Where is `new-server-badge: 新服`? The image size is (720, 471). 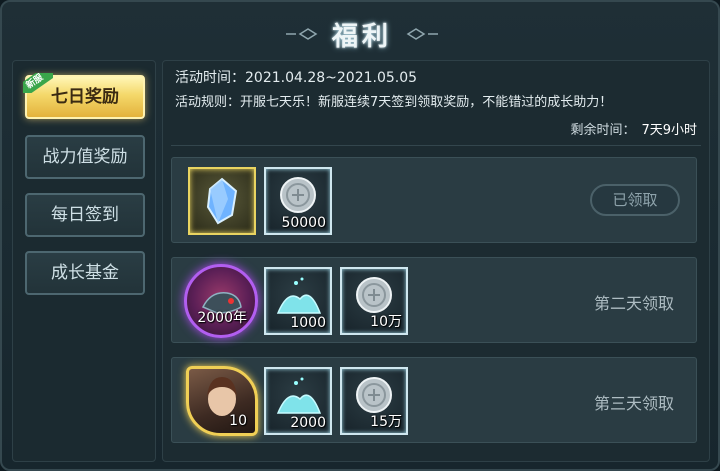 new-server-badge: 新服 is located at coordinates (38, 83).